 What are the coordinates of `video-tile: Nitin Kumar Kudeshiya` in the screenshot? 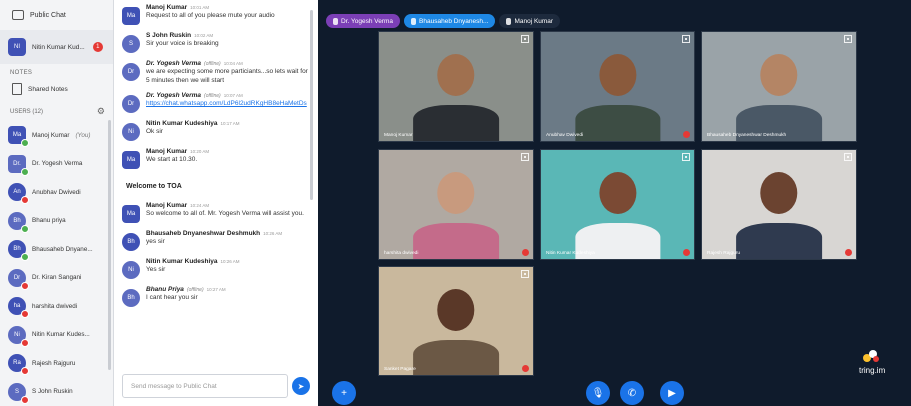 It's located at (617, 204).